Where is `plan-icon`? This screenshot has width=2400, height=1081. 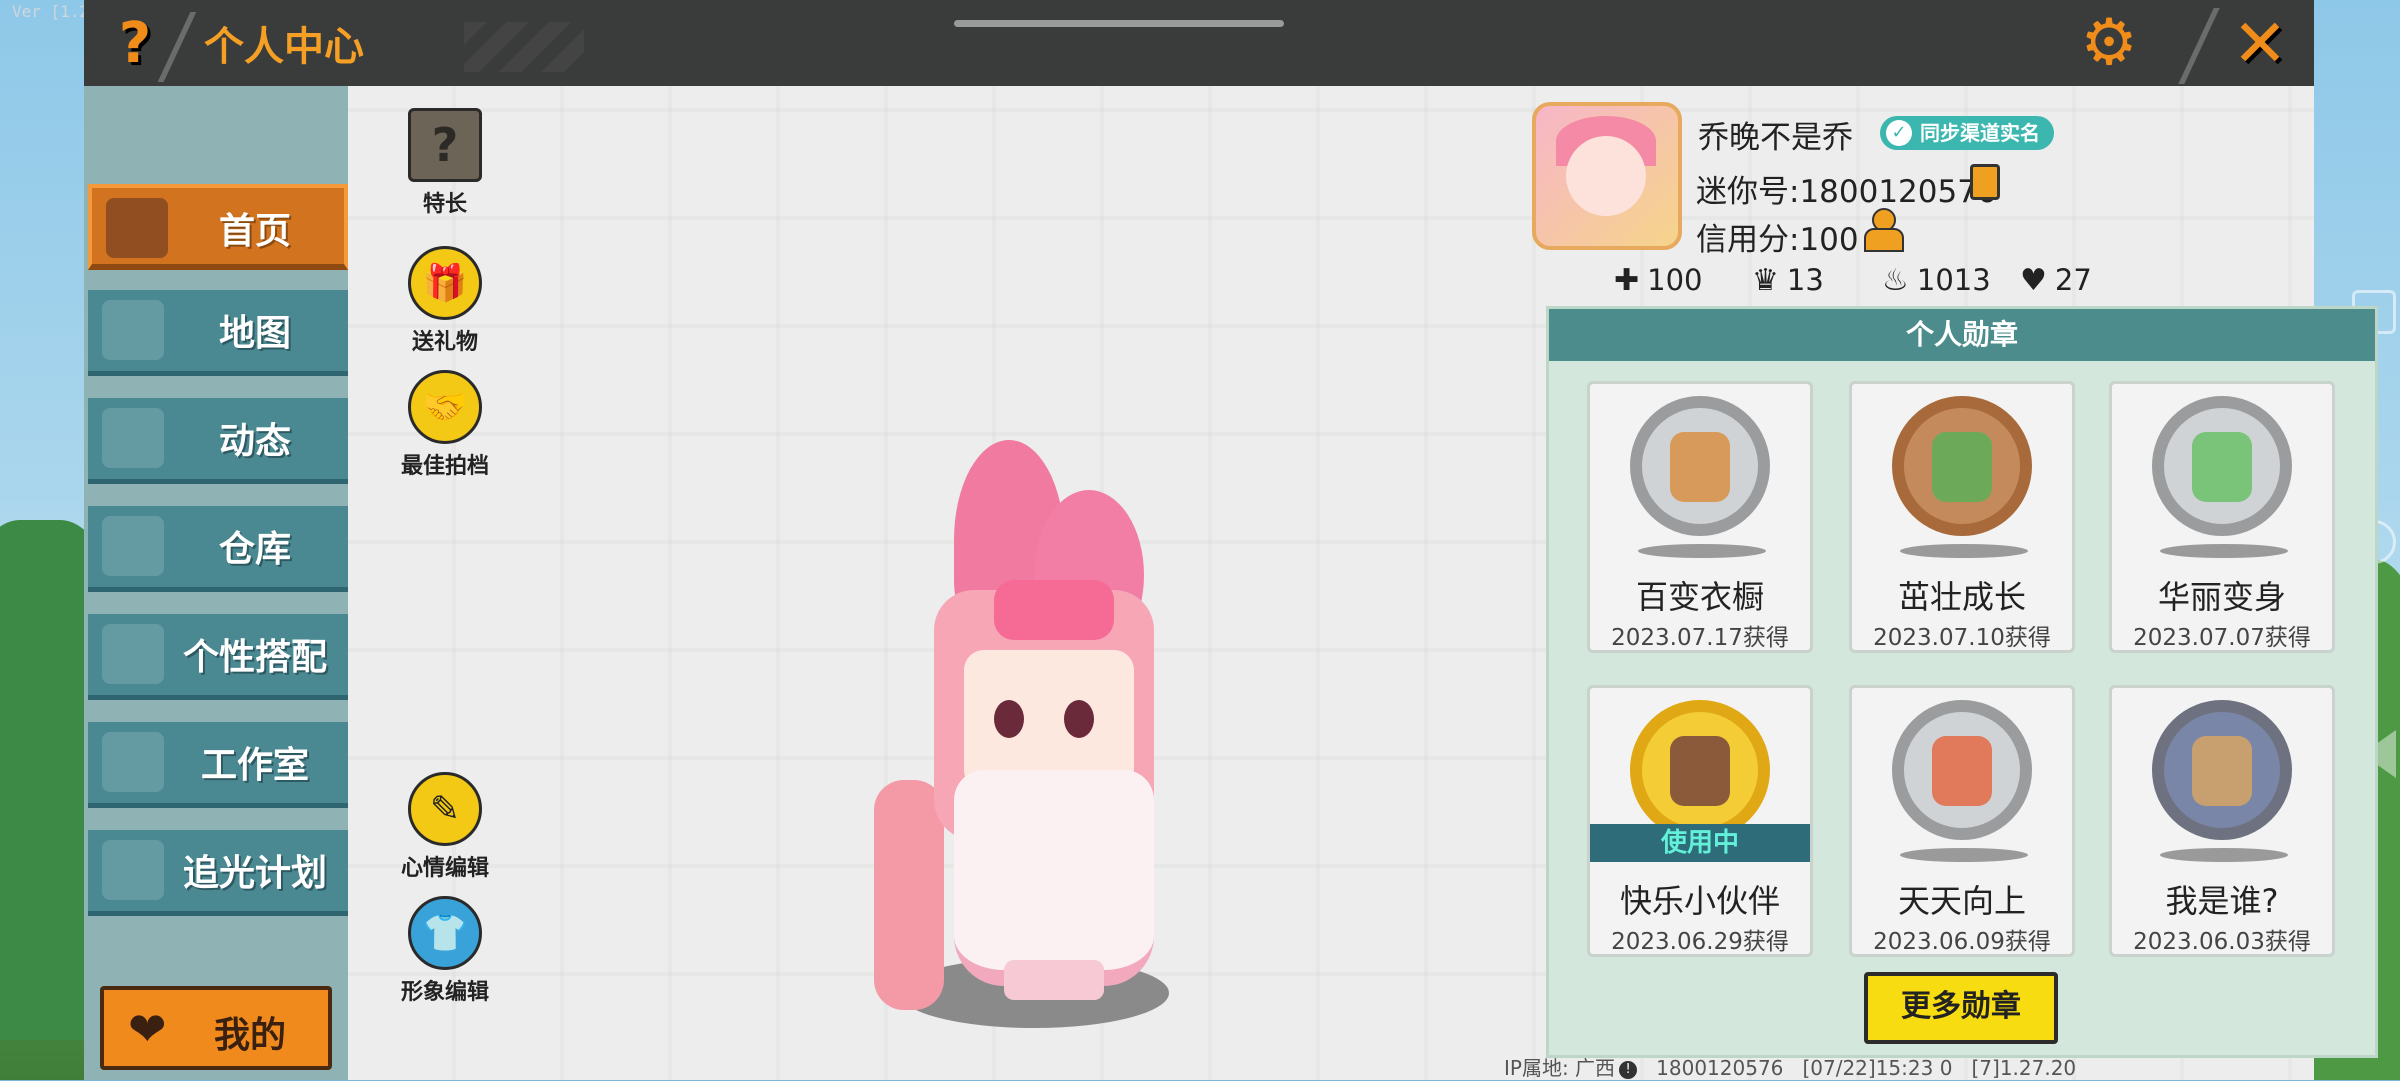 plan-icon is located at coordinates (133, 870).